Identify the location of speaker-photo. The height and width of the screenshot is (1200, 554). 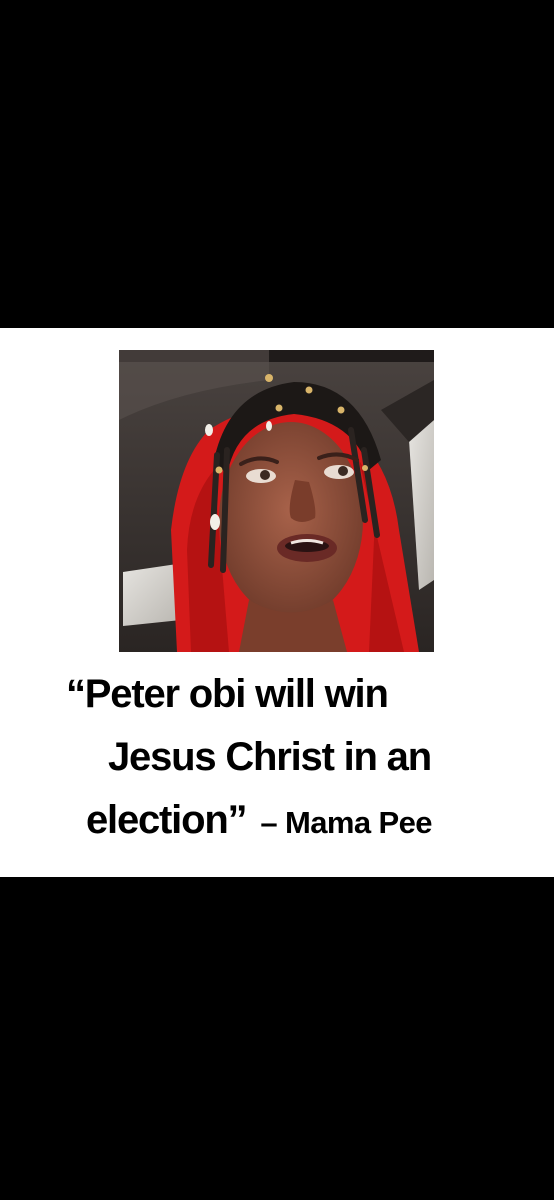
(276, 501).